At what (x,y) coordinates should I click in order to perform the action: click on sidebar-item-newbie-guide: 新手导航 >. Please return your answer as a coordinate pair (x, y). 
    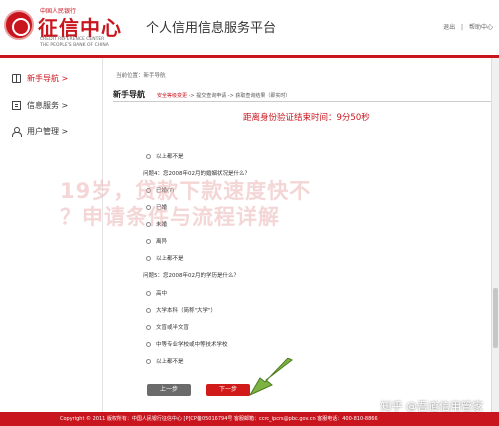
    Looking at the image, I should click on (40, 78).